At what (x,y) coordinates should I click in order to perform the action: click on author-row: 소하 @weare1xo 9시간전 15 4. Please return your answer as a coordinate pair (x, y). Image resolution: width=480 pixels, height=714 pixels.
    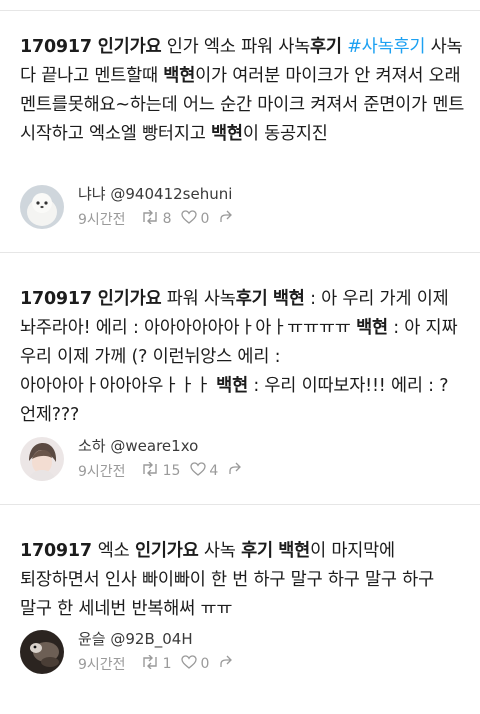
    Looking at the image, I should click on (240, 460).